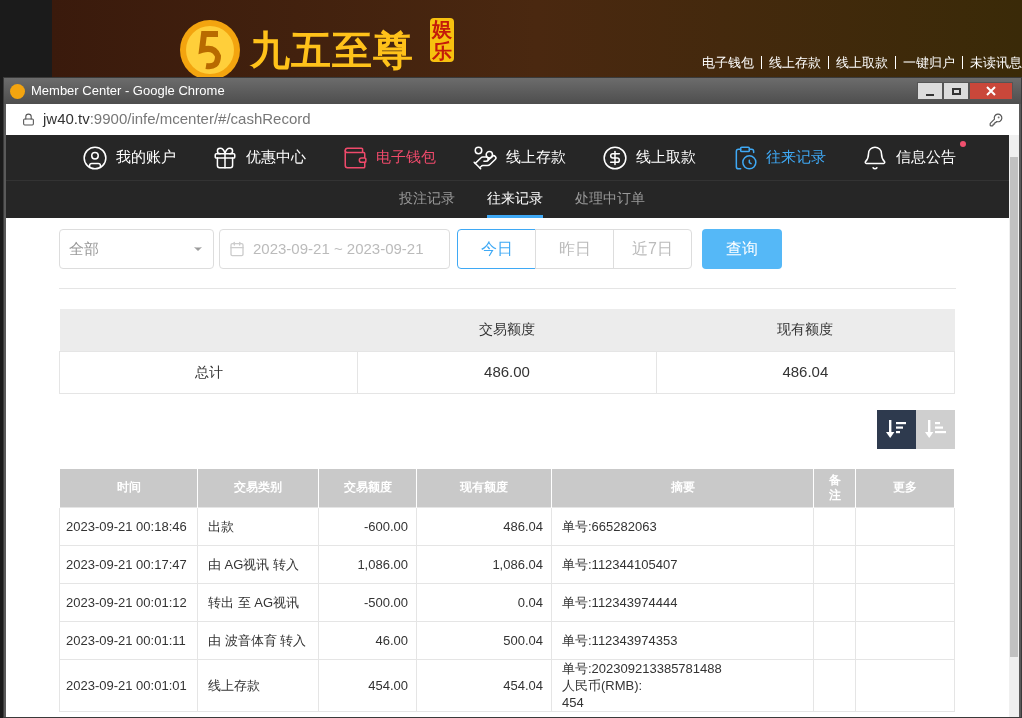  Describe the element at coordinates (930, 91) in the screenshot. I see `minimize-button` at that location.